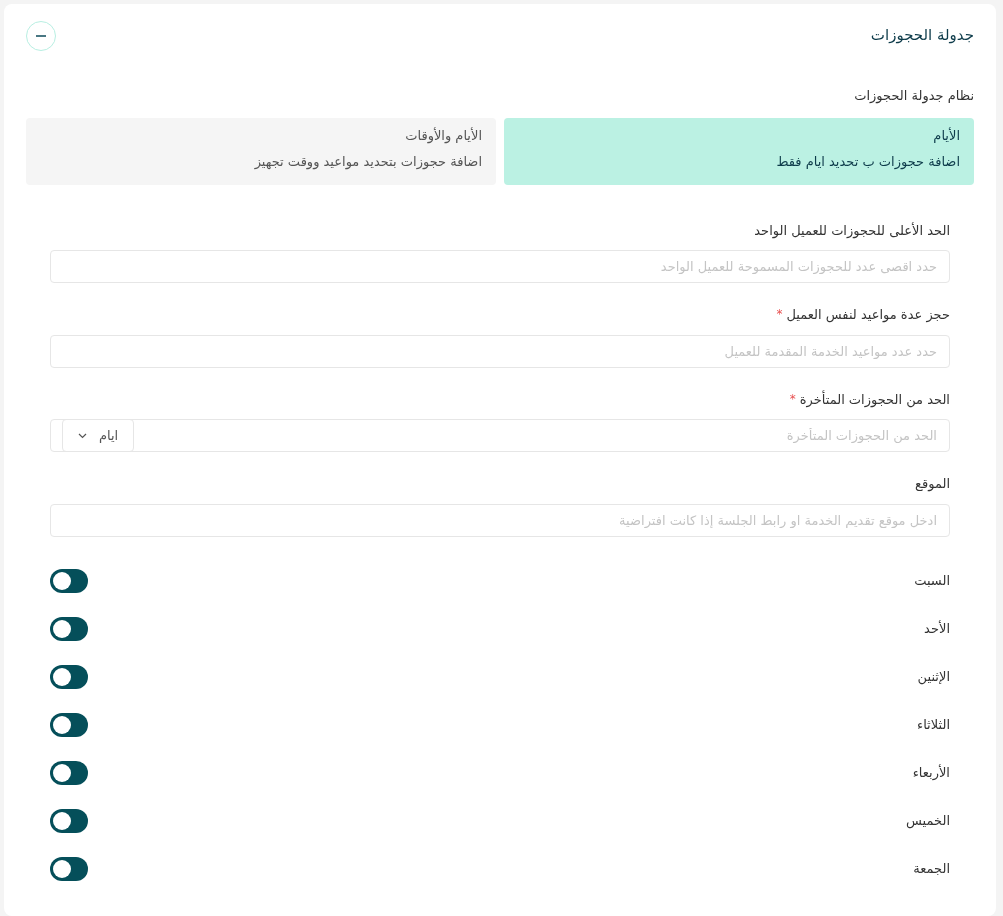 The width and height of the screenshot is (1003, 916). Describe the element at coordinates (928, 821) in the screenshot. I see `day-label: الخميس` at that location.